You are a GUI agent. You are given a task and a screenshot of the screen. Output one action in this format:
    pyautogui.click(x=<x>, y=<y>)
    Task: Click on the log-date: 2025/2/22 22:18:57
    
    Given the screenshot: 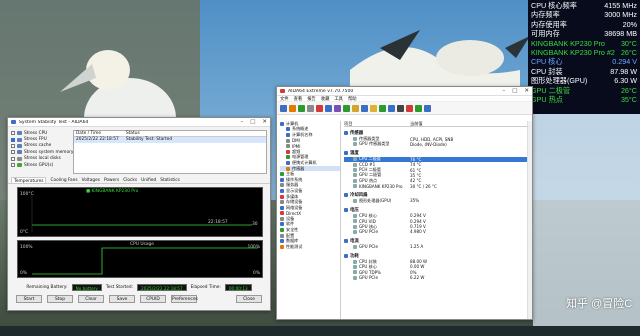 What is the action you would take?
    pyautogui.click(x=97, y=139)
    